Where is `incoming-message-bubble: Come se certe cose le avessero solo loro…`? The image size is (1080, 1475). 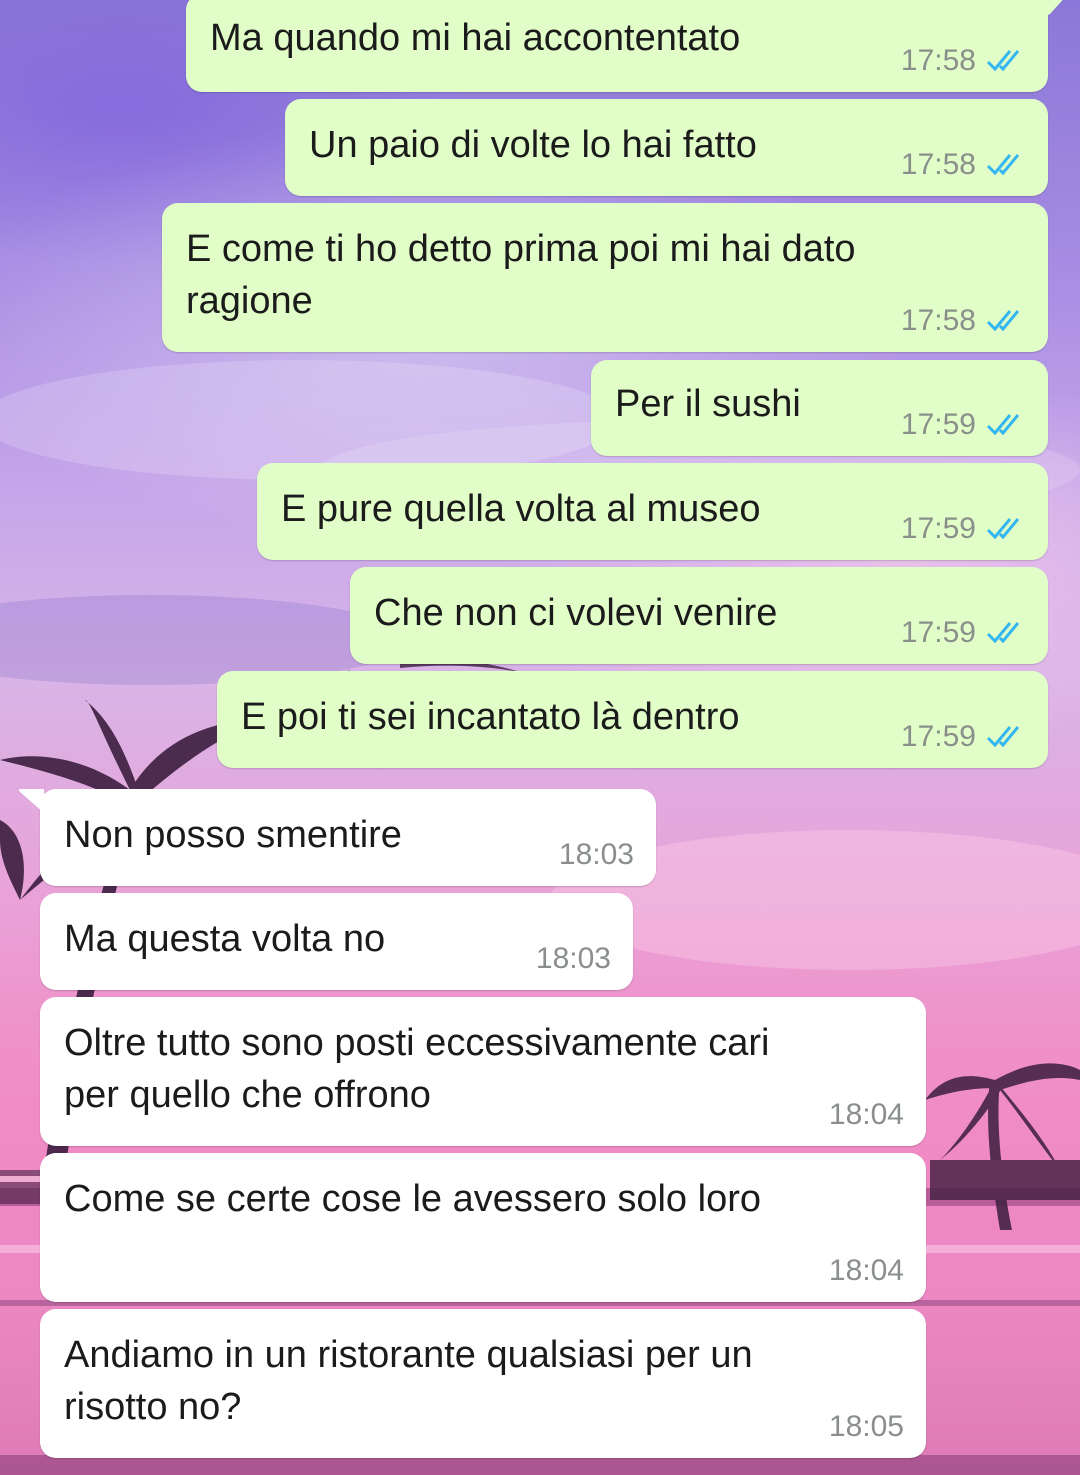
incoming-message-bubble: Come se certe cose le avessero solo loro… is located at coordinates (483, 1227).